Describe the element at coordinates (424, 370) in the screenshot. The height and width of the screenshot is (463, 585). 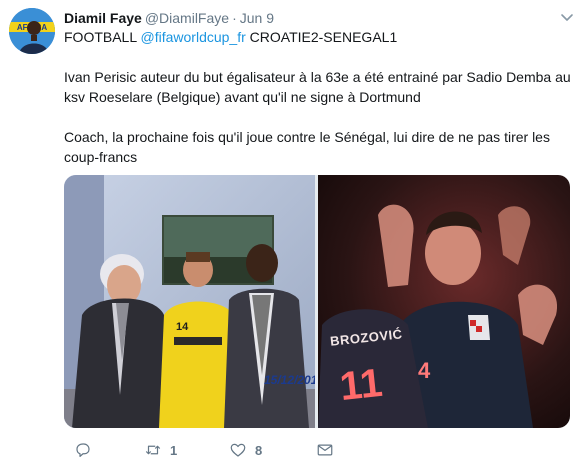
I see `jersey-number-4: 4` at that location.